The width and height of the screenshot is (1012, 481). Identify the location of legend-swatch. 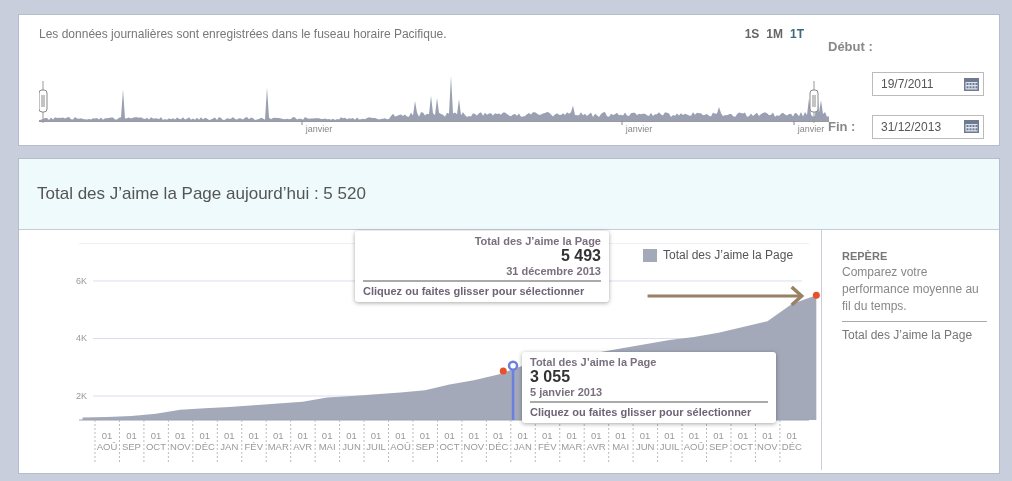
(650, 255).